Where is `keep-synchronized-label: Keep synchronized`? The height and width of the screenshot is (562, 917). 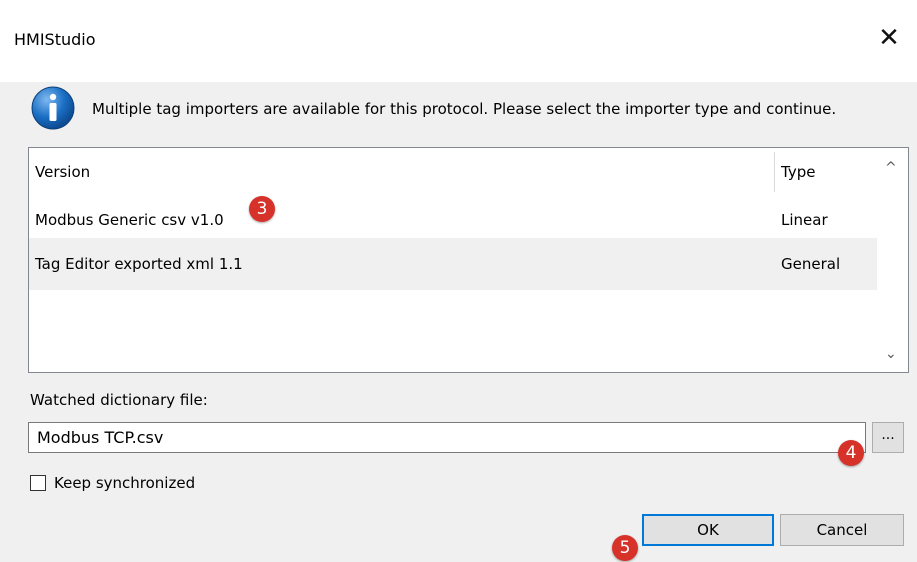
keep-synchronized-label: Keep synchronized is located at coordinates (124, 483).